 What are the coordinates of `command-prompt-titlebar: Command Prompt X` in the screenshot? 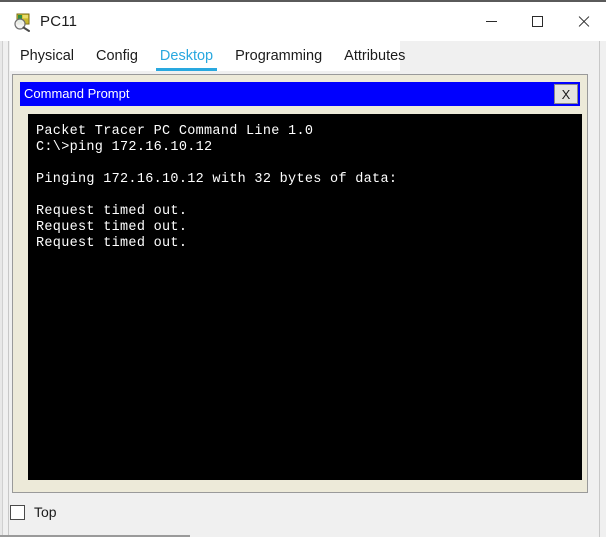 It's located at (300, 94).